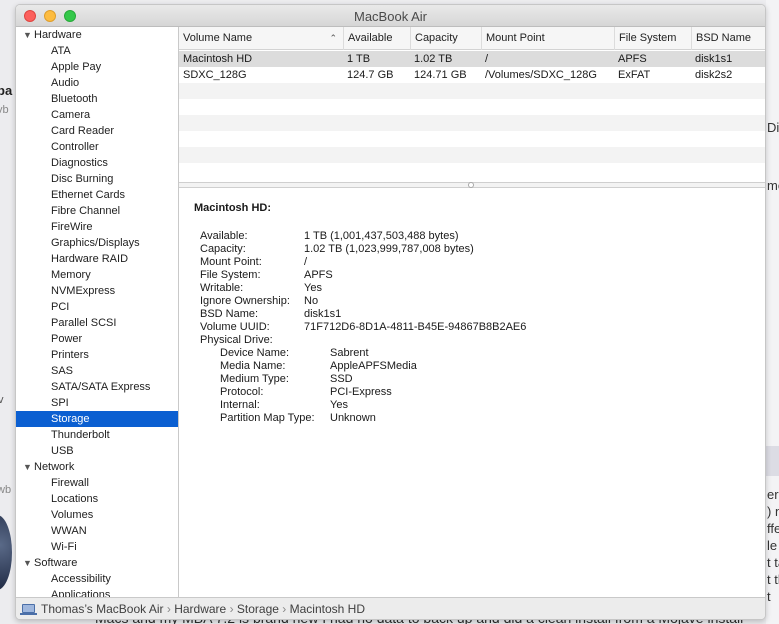  Describe the element at coordinates (97, 419) in the screenshot. I see `sidebar-item-storage: Storage` at that location.